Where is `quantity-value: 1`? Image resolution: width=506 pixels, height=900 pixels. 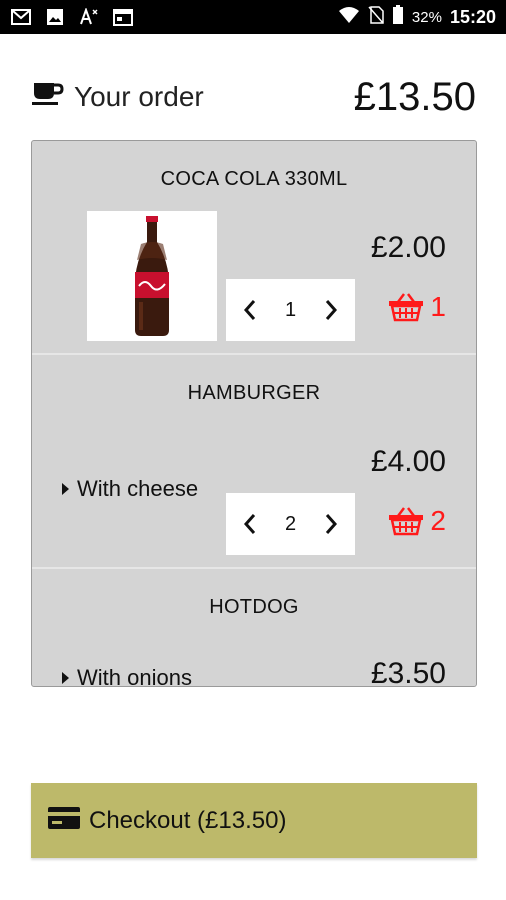
quantity-value: 1 is located at coordinates (290, 309).